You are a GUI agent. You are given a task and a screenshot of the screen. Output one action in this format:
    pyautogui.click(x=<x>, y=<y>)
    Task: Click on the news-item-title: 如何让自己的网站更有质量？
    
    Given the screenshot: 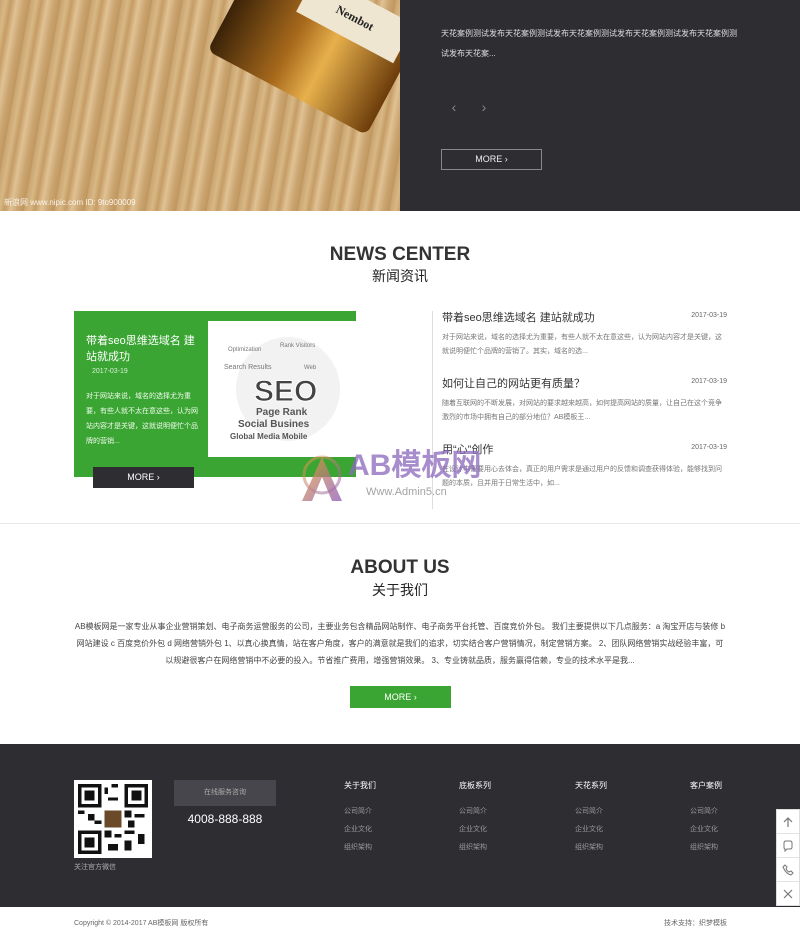 What is the action you would take?
    pyautogui.click(x=584, y=384)
    